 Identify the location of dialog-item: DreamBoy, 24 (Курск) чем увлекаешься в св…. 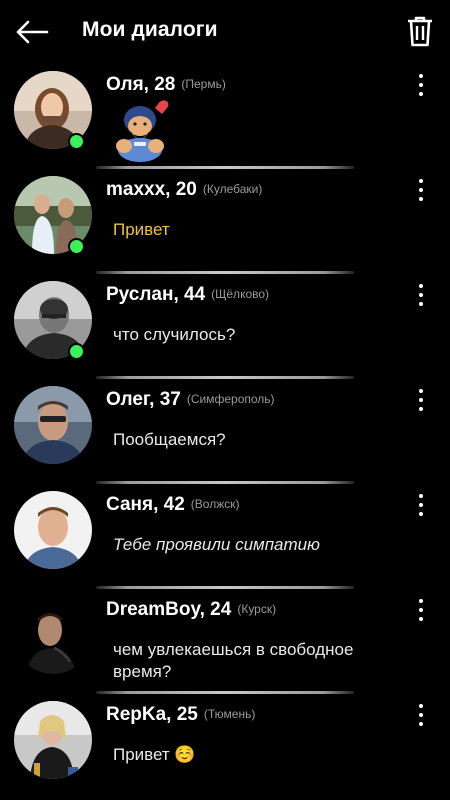
(225, 641).